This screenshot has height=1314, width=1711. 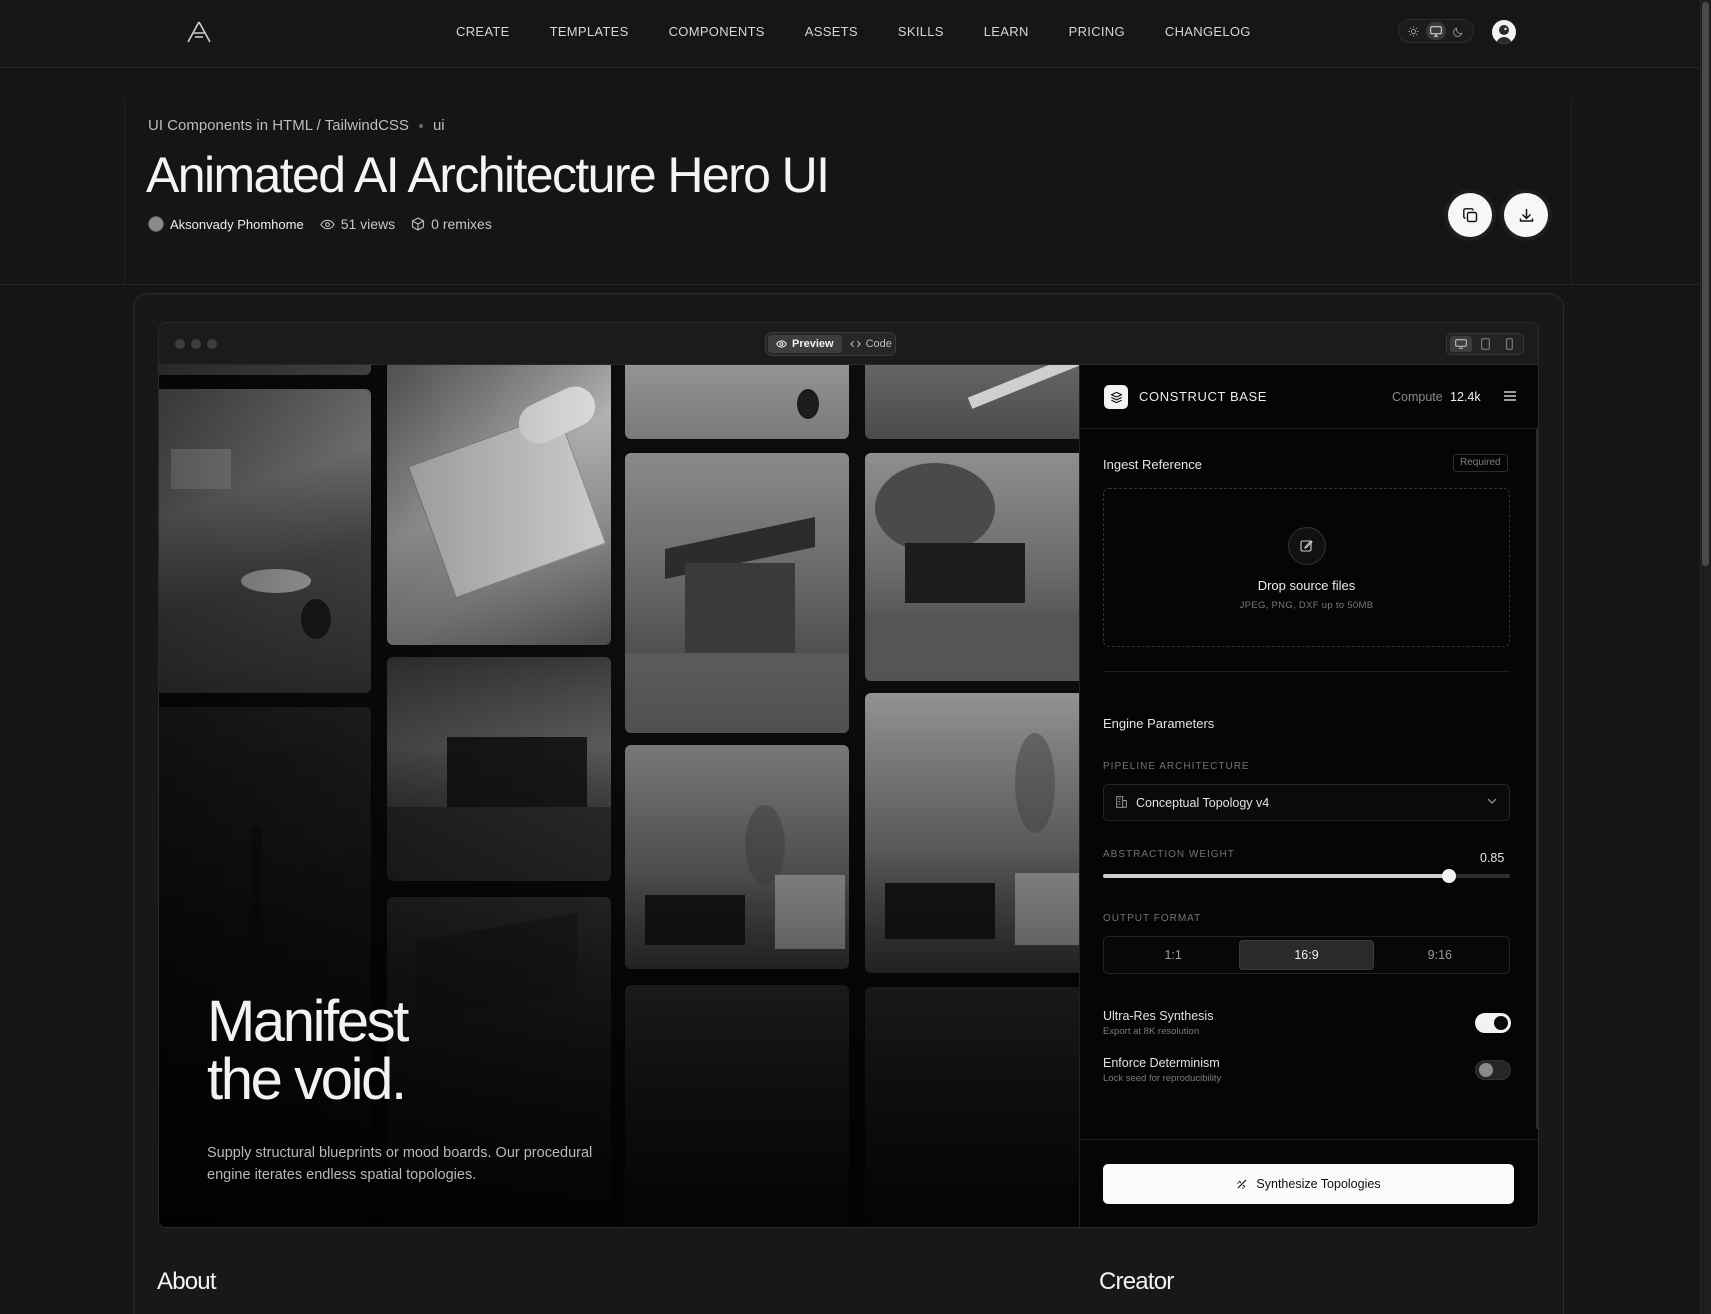 I want to click on page-title: Animated AI Architecture Hero UI, so click(x=488, y=175).